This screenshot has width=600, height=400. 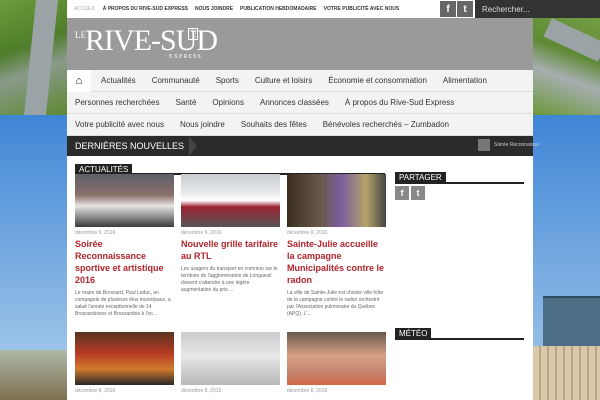 What do you see at coordinates (377, 80) in the screenshot?
I see `nav-item-economie: Économie et consommation` at bounding box center [377, 80].